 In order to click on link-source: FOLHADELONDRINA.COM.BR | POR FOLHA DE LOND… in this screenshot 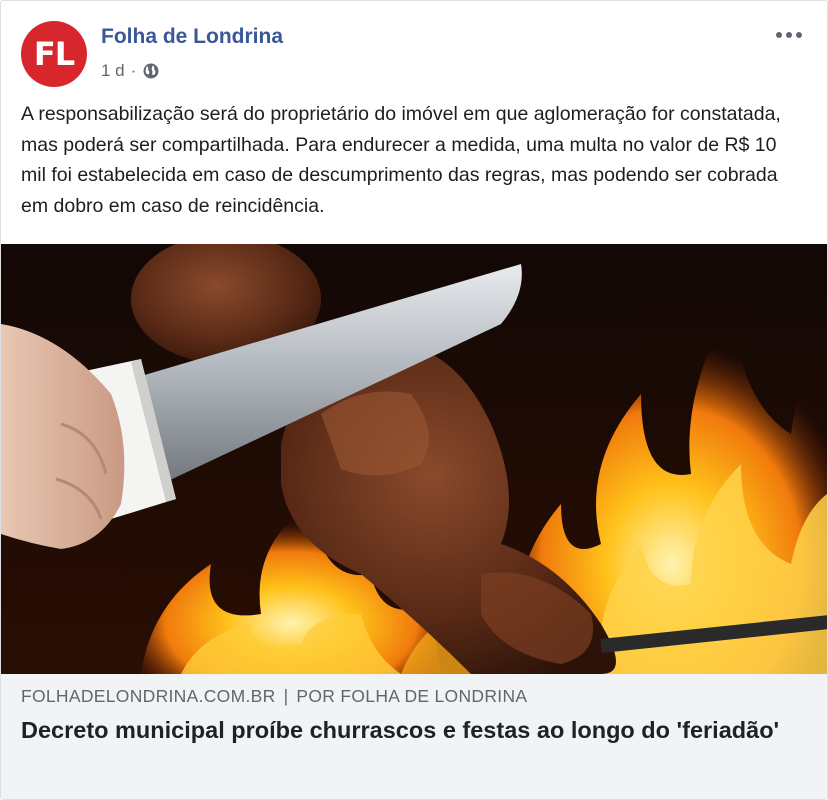, I will do `click(274, 696)`.